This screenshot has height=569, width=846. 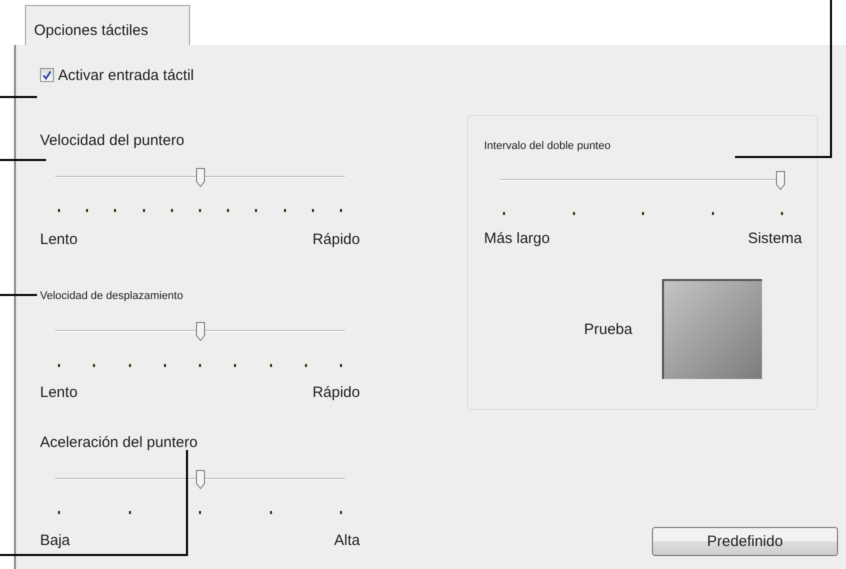 What do you see at coordinates (608, 329) in the screenshot?
I see `test-label: Prueba` at bounding box center [608, 329].